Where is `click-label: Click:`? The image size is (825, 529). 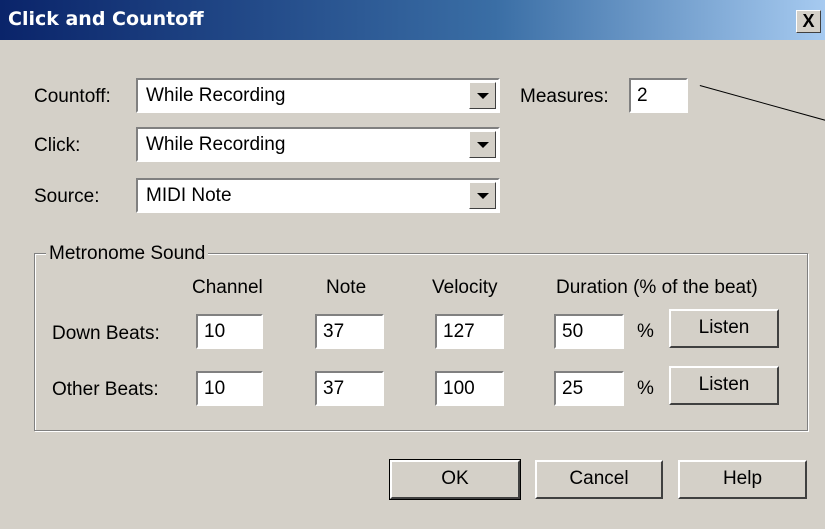 click-label: Click: is located at coordinates (57, 145).